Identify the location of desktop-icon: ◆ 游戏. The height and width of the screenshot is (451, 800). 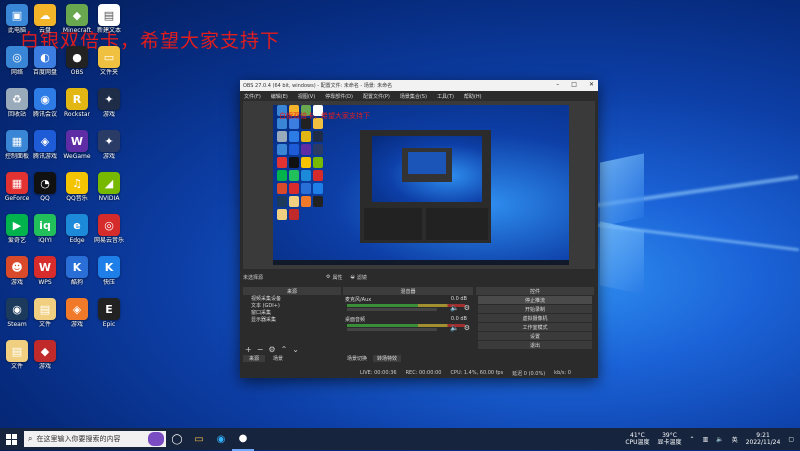
(45, 355).